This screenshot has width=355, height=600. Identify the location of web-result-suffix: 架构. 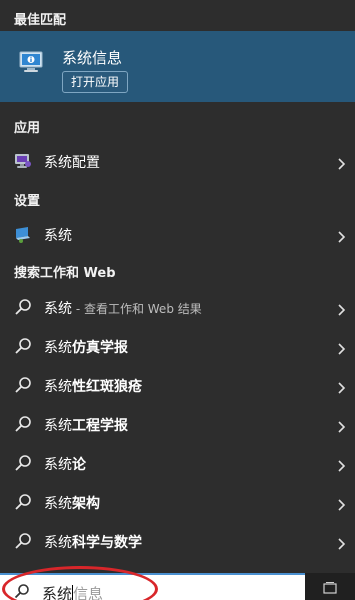
(86, 504).